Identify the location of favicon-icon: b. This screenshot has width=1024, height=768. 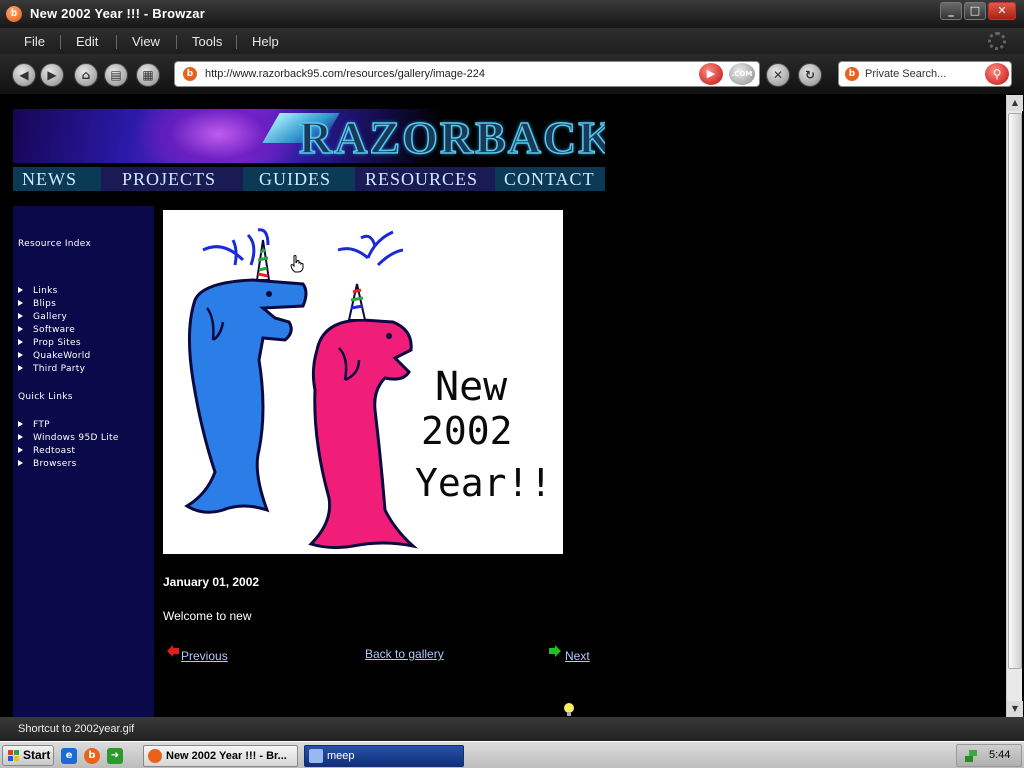
(190, 74).